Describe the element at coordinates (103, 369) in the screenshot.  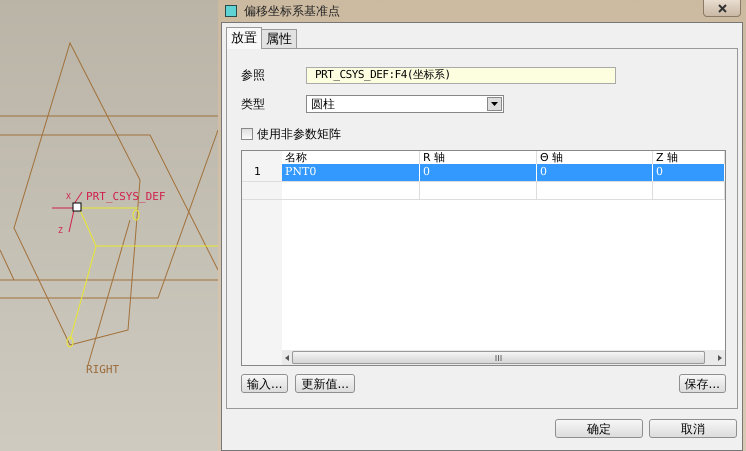
I see `viewport-label: RIGHT` at that location.